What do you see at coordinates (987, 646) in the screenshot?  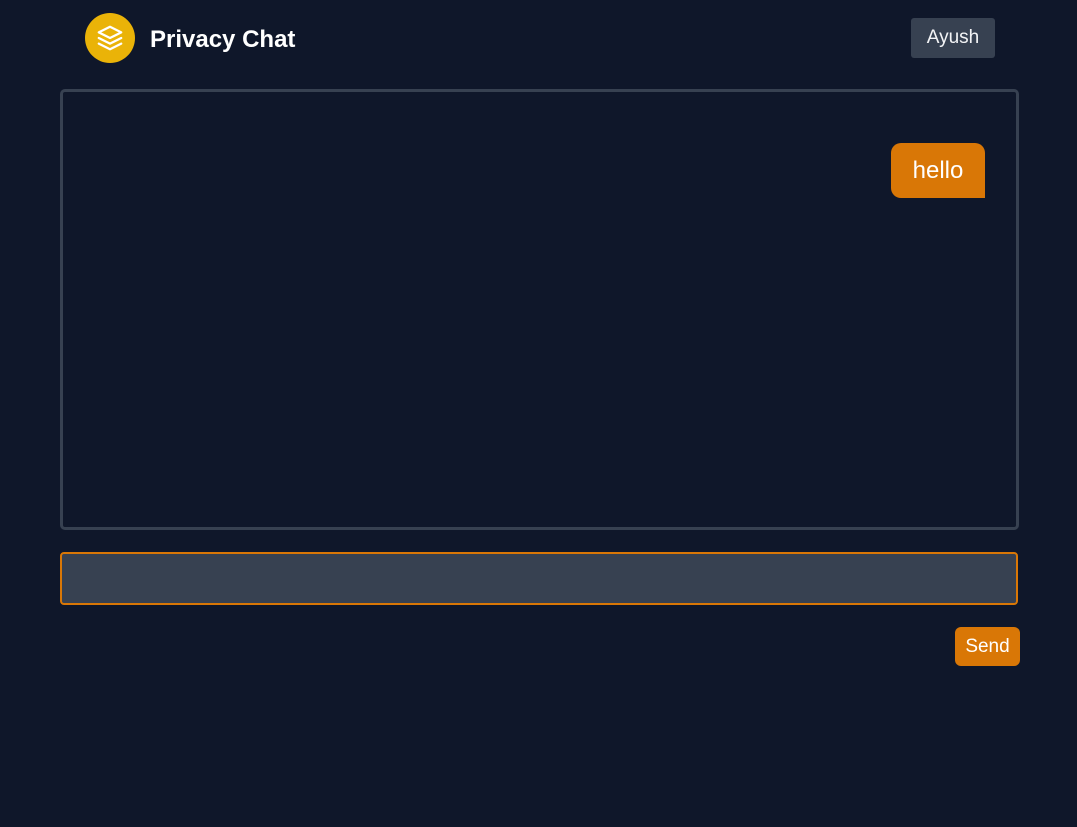 I see `send-button: Send` at bounding box center [987, 646].